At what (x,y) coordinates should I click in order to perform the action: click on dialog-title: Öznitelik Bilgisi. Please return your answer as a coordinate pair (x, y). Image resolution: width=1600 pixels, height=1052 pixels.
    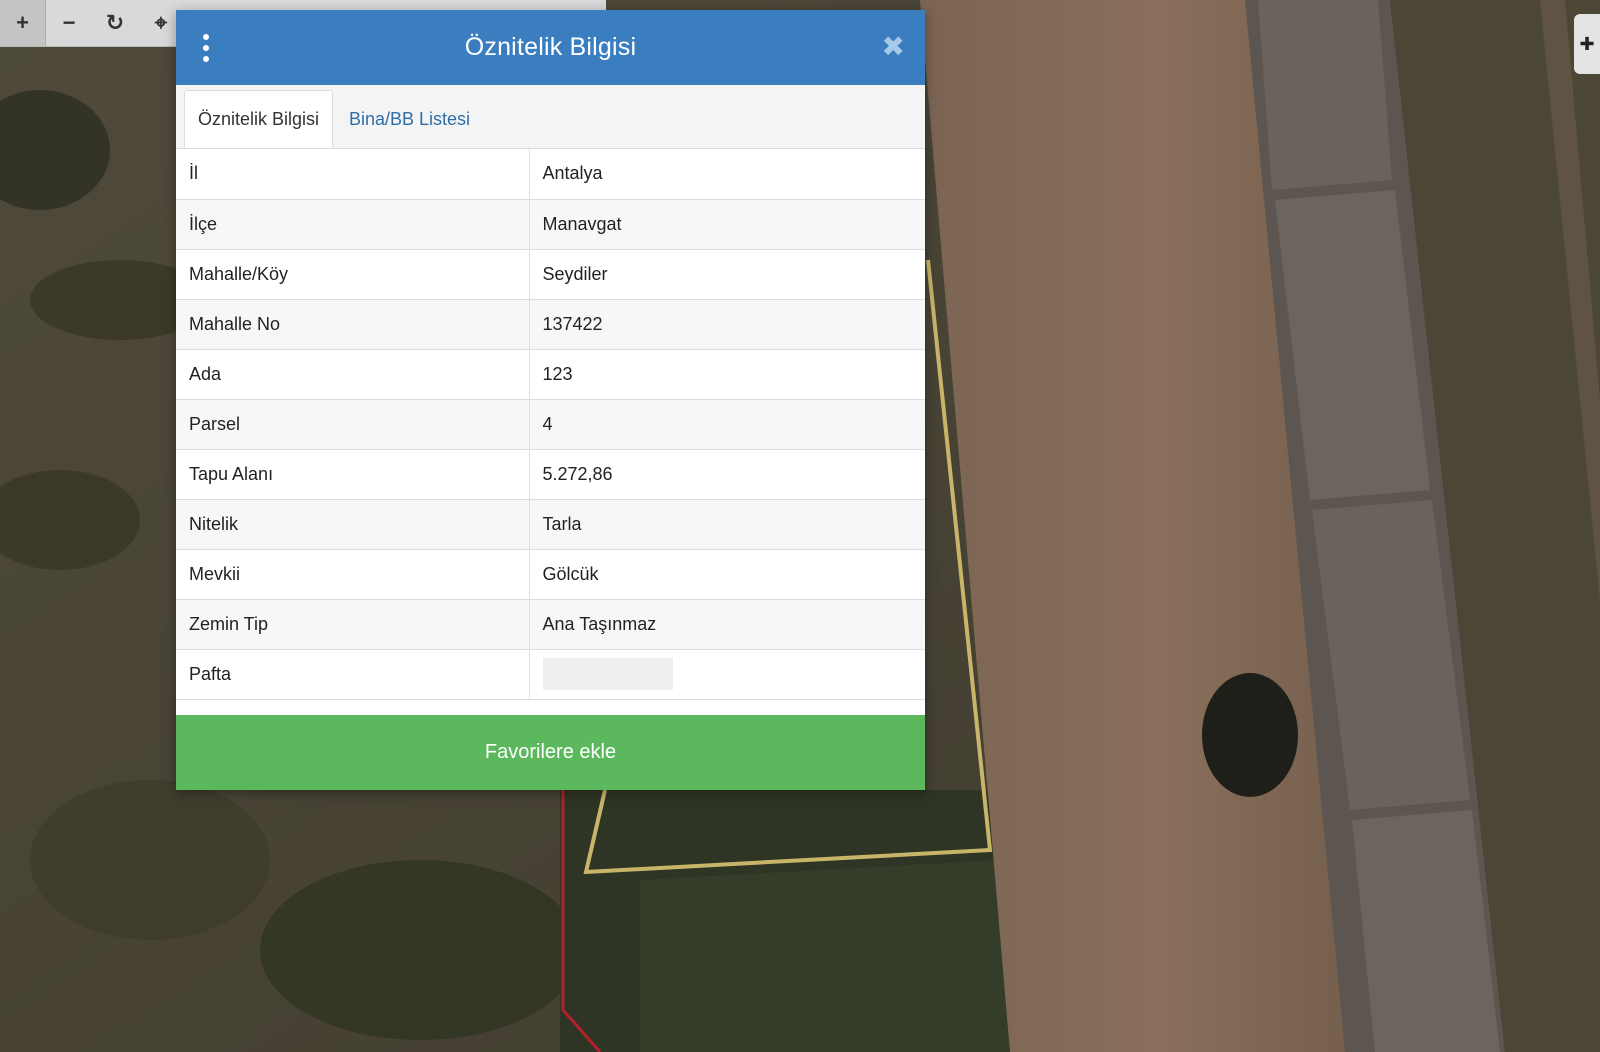
    Looking at the image, I should click on (550, 47).